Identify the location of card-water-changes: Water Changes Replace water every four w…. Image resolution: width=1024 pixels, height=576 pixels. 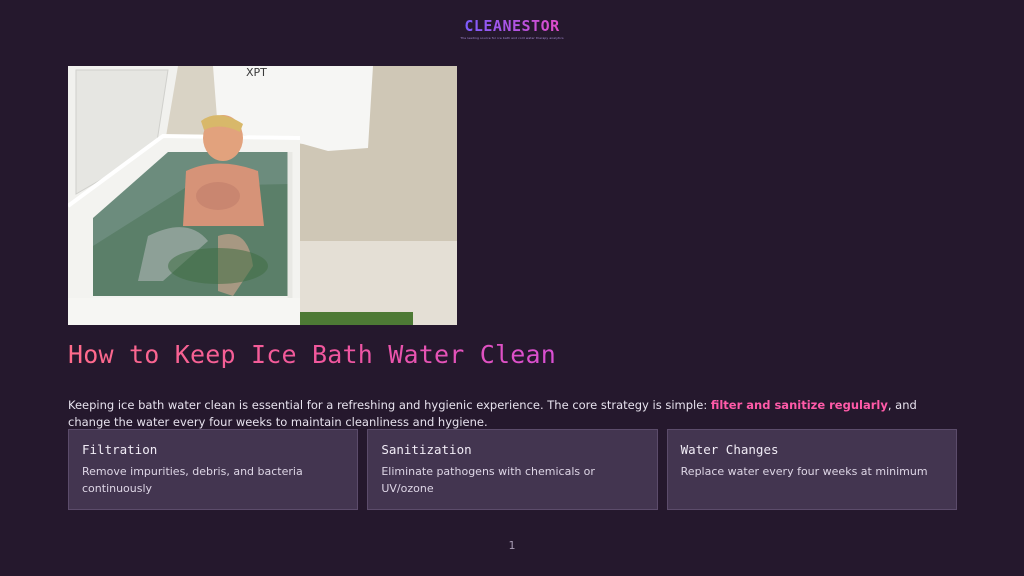
(811, 469).